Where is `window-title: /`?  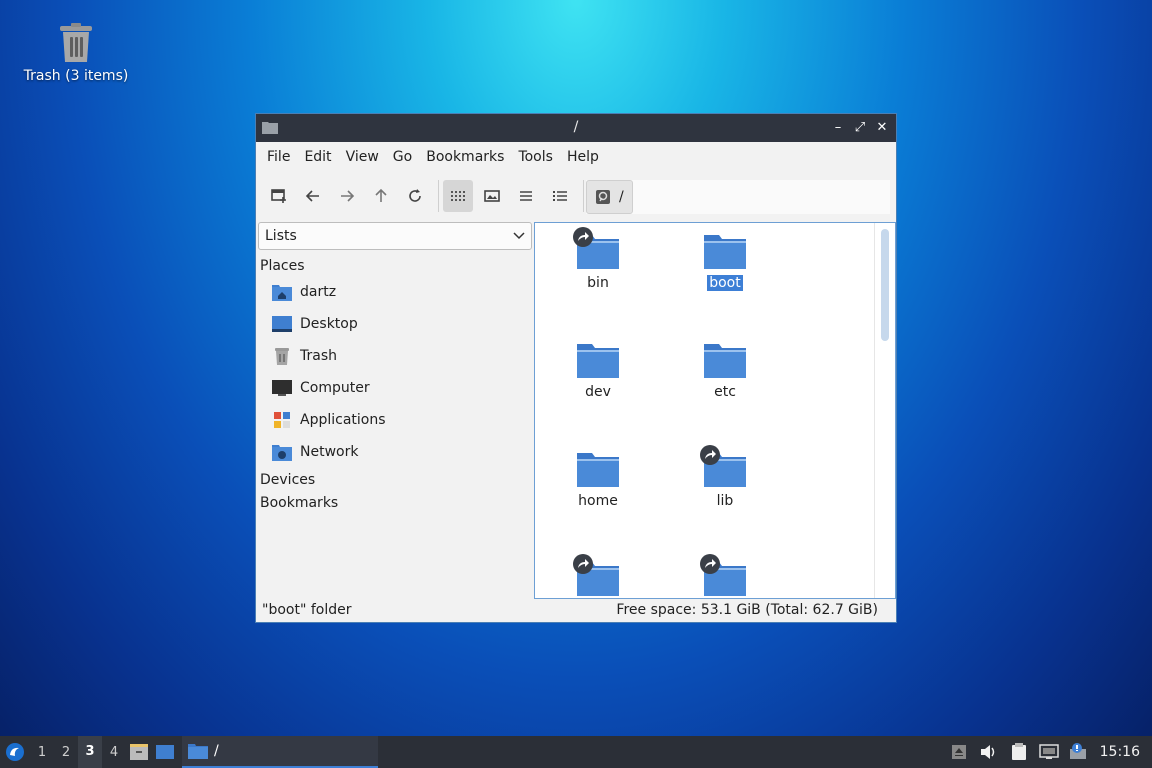
window-title: / is located at coordinates (576, 127).